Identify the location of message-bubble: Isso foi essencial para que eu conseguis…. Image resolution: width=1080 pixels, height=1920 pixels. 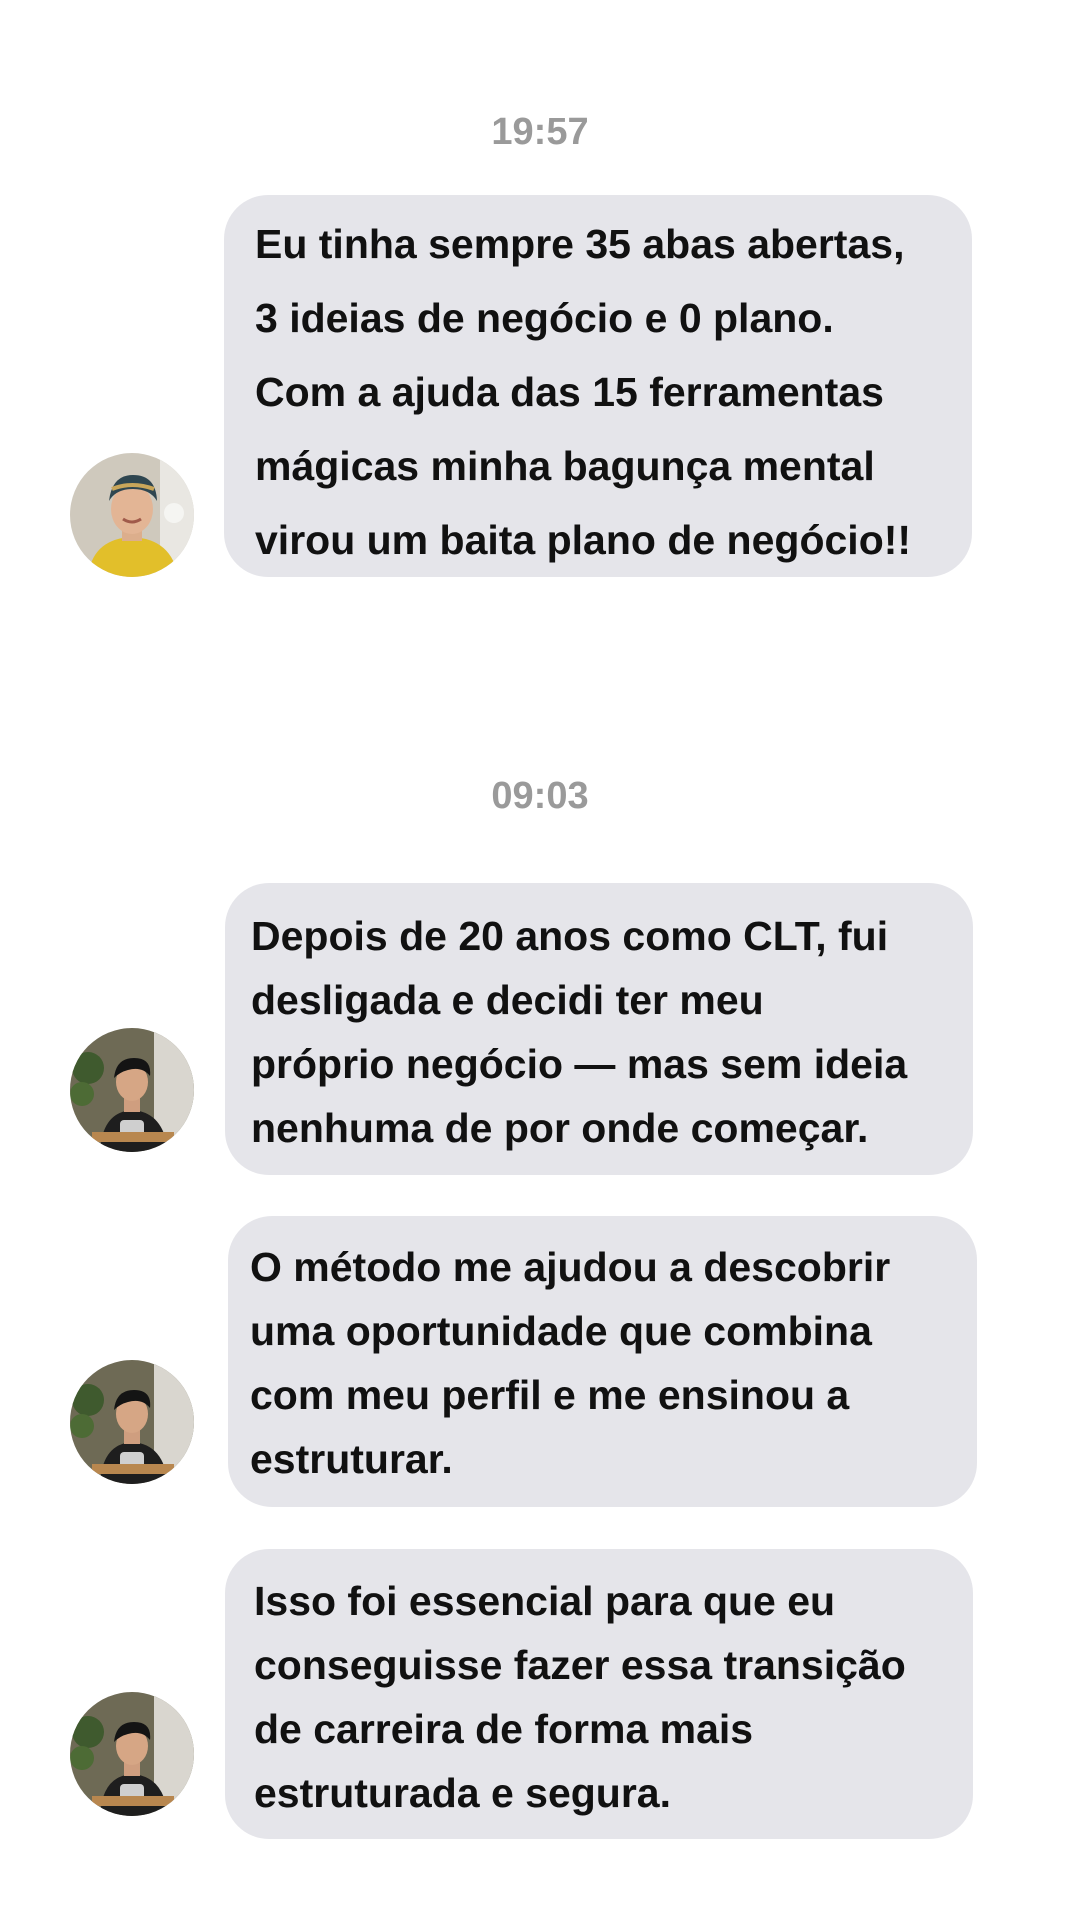
(599, 1694).